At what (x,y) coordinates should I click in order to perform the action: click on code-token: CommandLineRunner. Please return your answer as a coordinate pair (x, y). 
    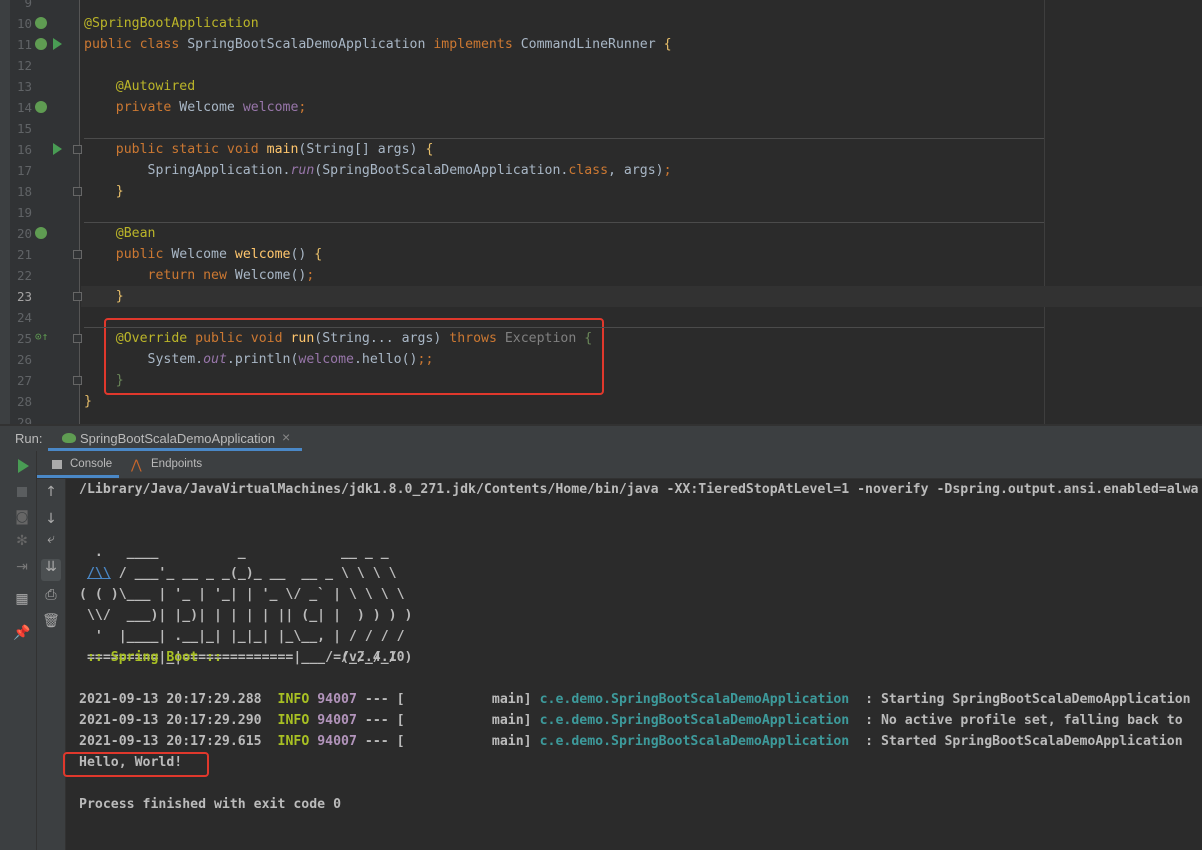
    Looking at the image, I should click on (592, 44).